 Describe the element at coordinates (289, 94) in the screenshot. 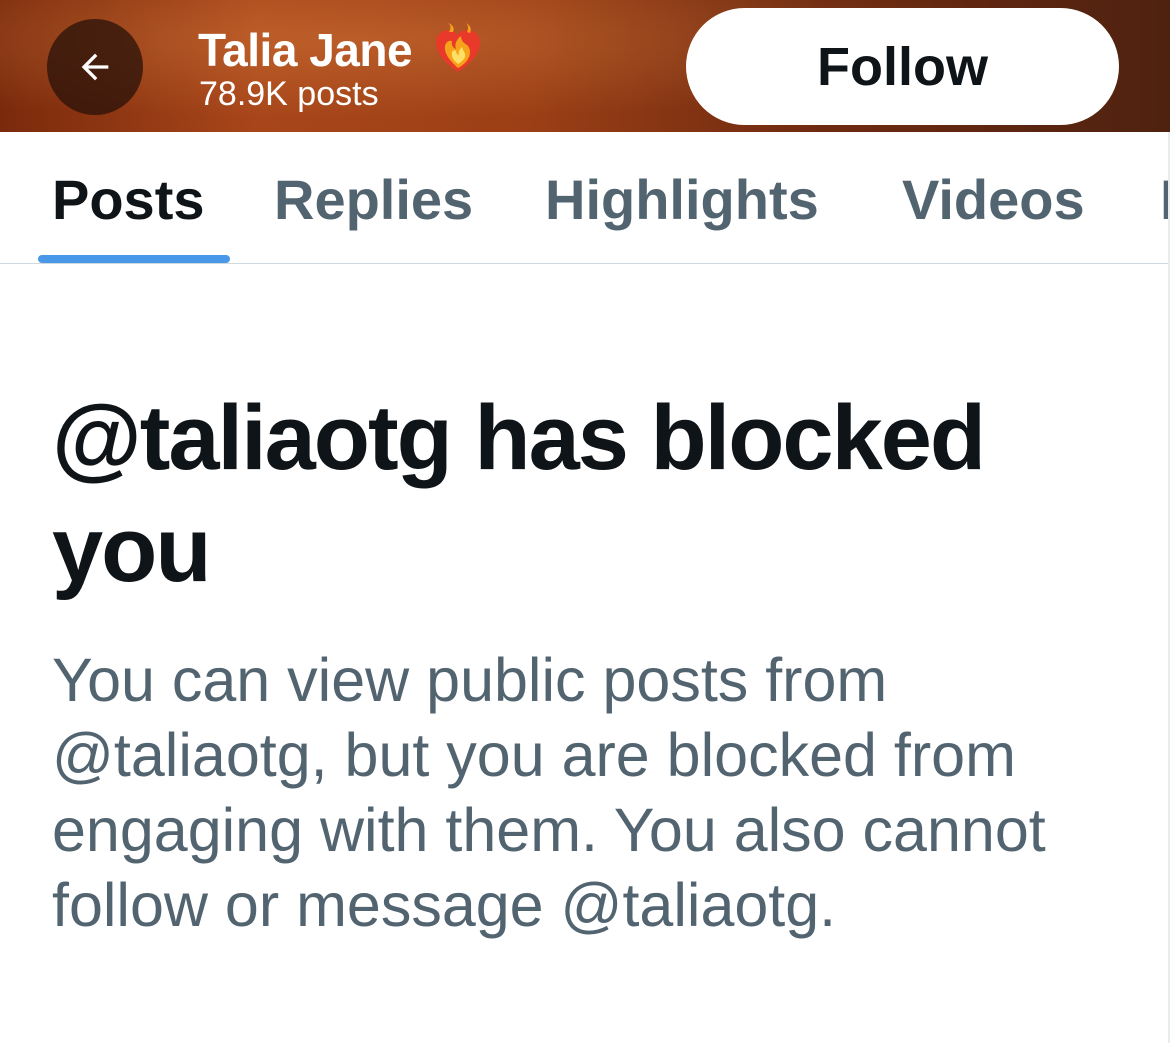

I see `post-count: 78.9K posts` at that location.